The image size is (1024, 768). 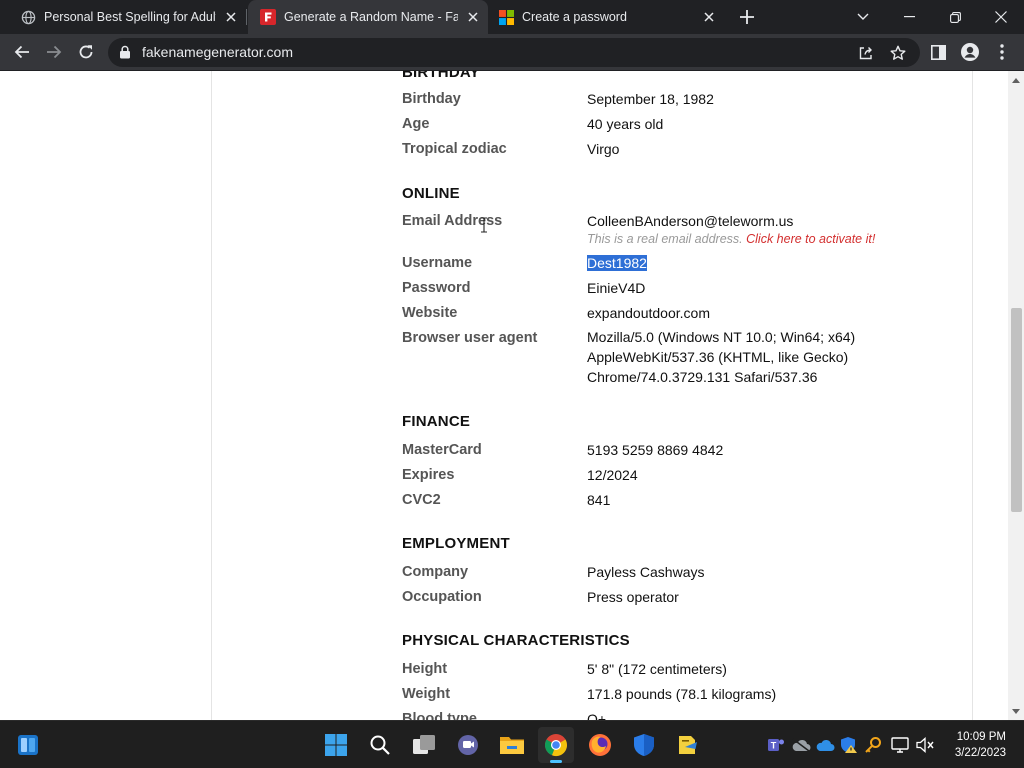 What do you see at coordinates (873, 745) in the screenshot?
I see `key-icon` at bounding box center [873, 745].